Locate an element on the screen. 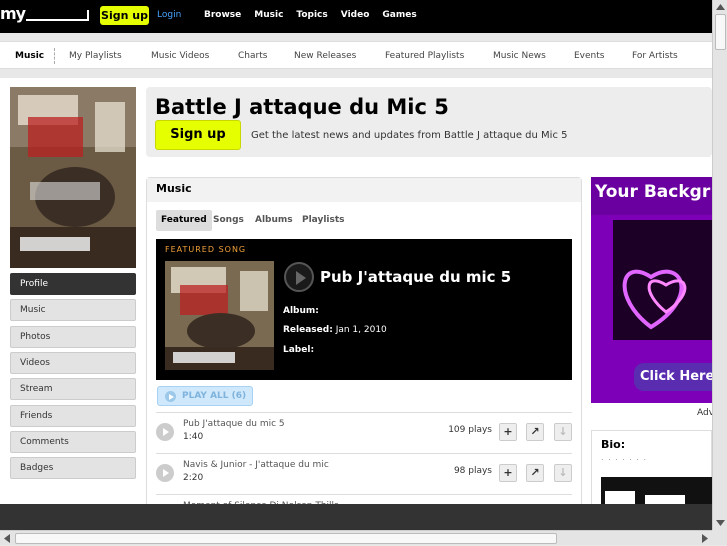 The image size is (727, 546). top-signup-button: Sign up is located at coordinates (124, 15).